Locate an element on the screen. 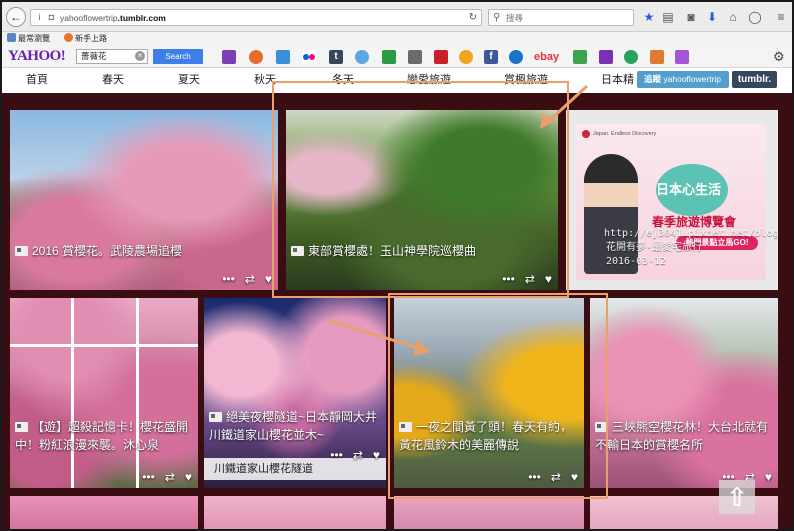 This screenshot has height=531, width=794. yahoo-logo: YAHOO! is located at coordinates (37, 56).